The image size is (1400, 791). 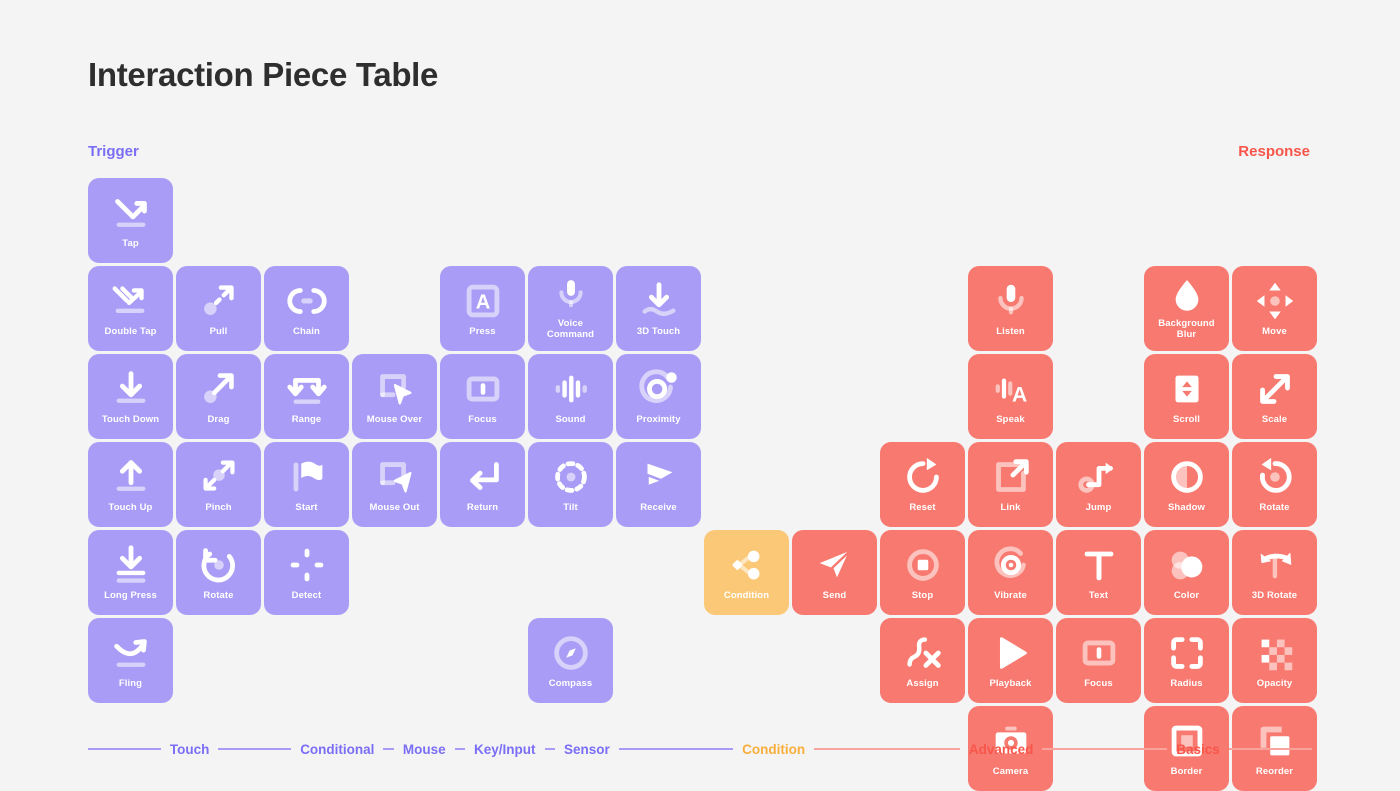 I want to click on piece-tile-label: Pull, so click(x=218, y=331).